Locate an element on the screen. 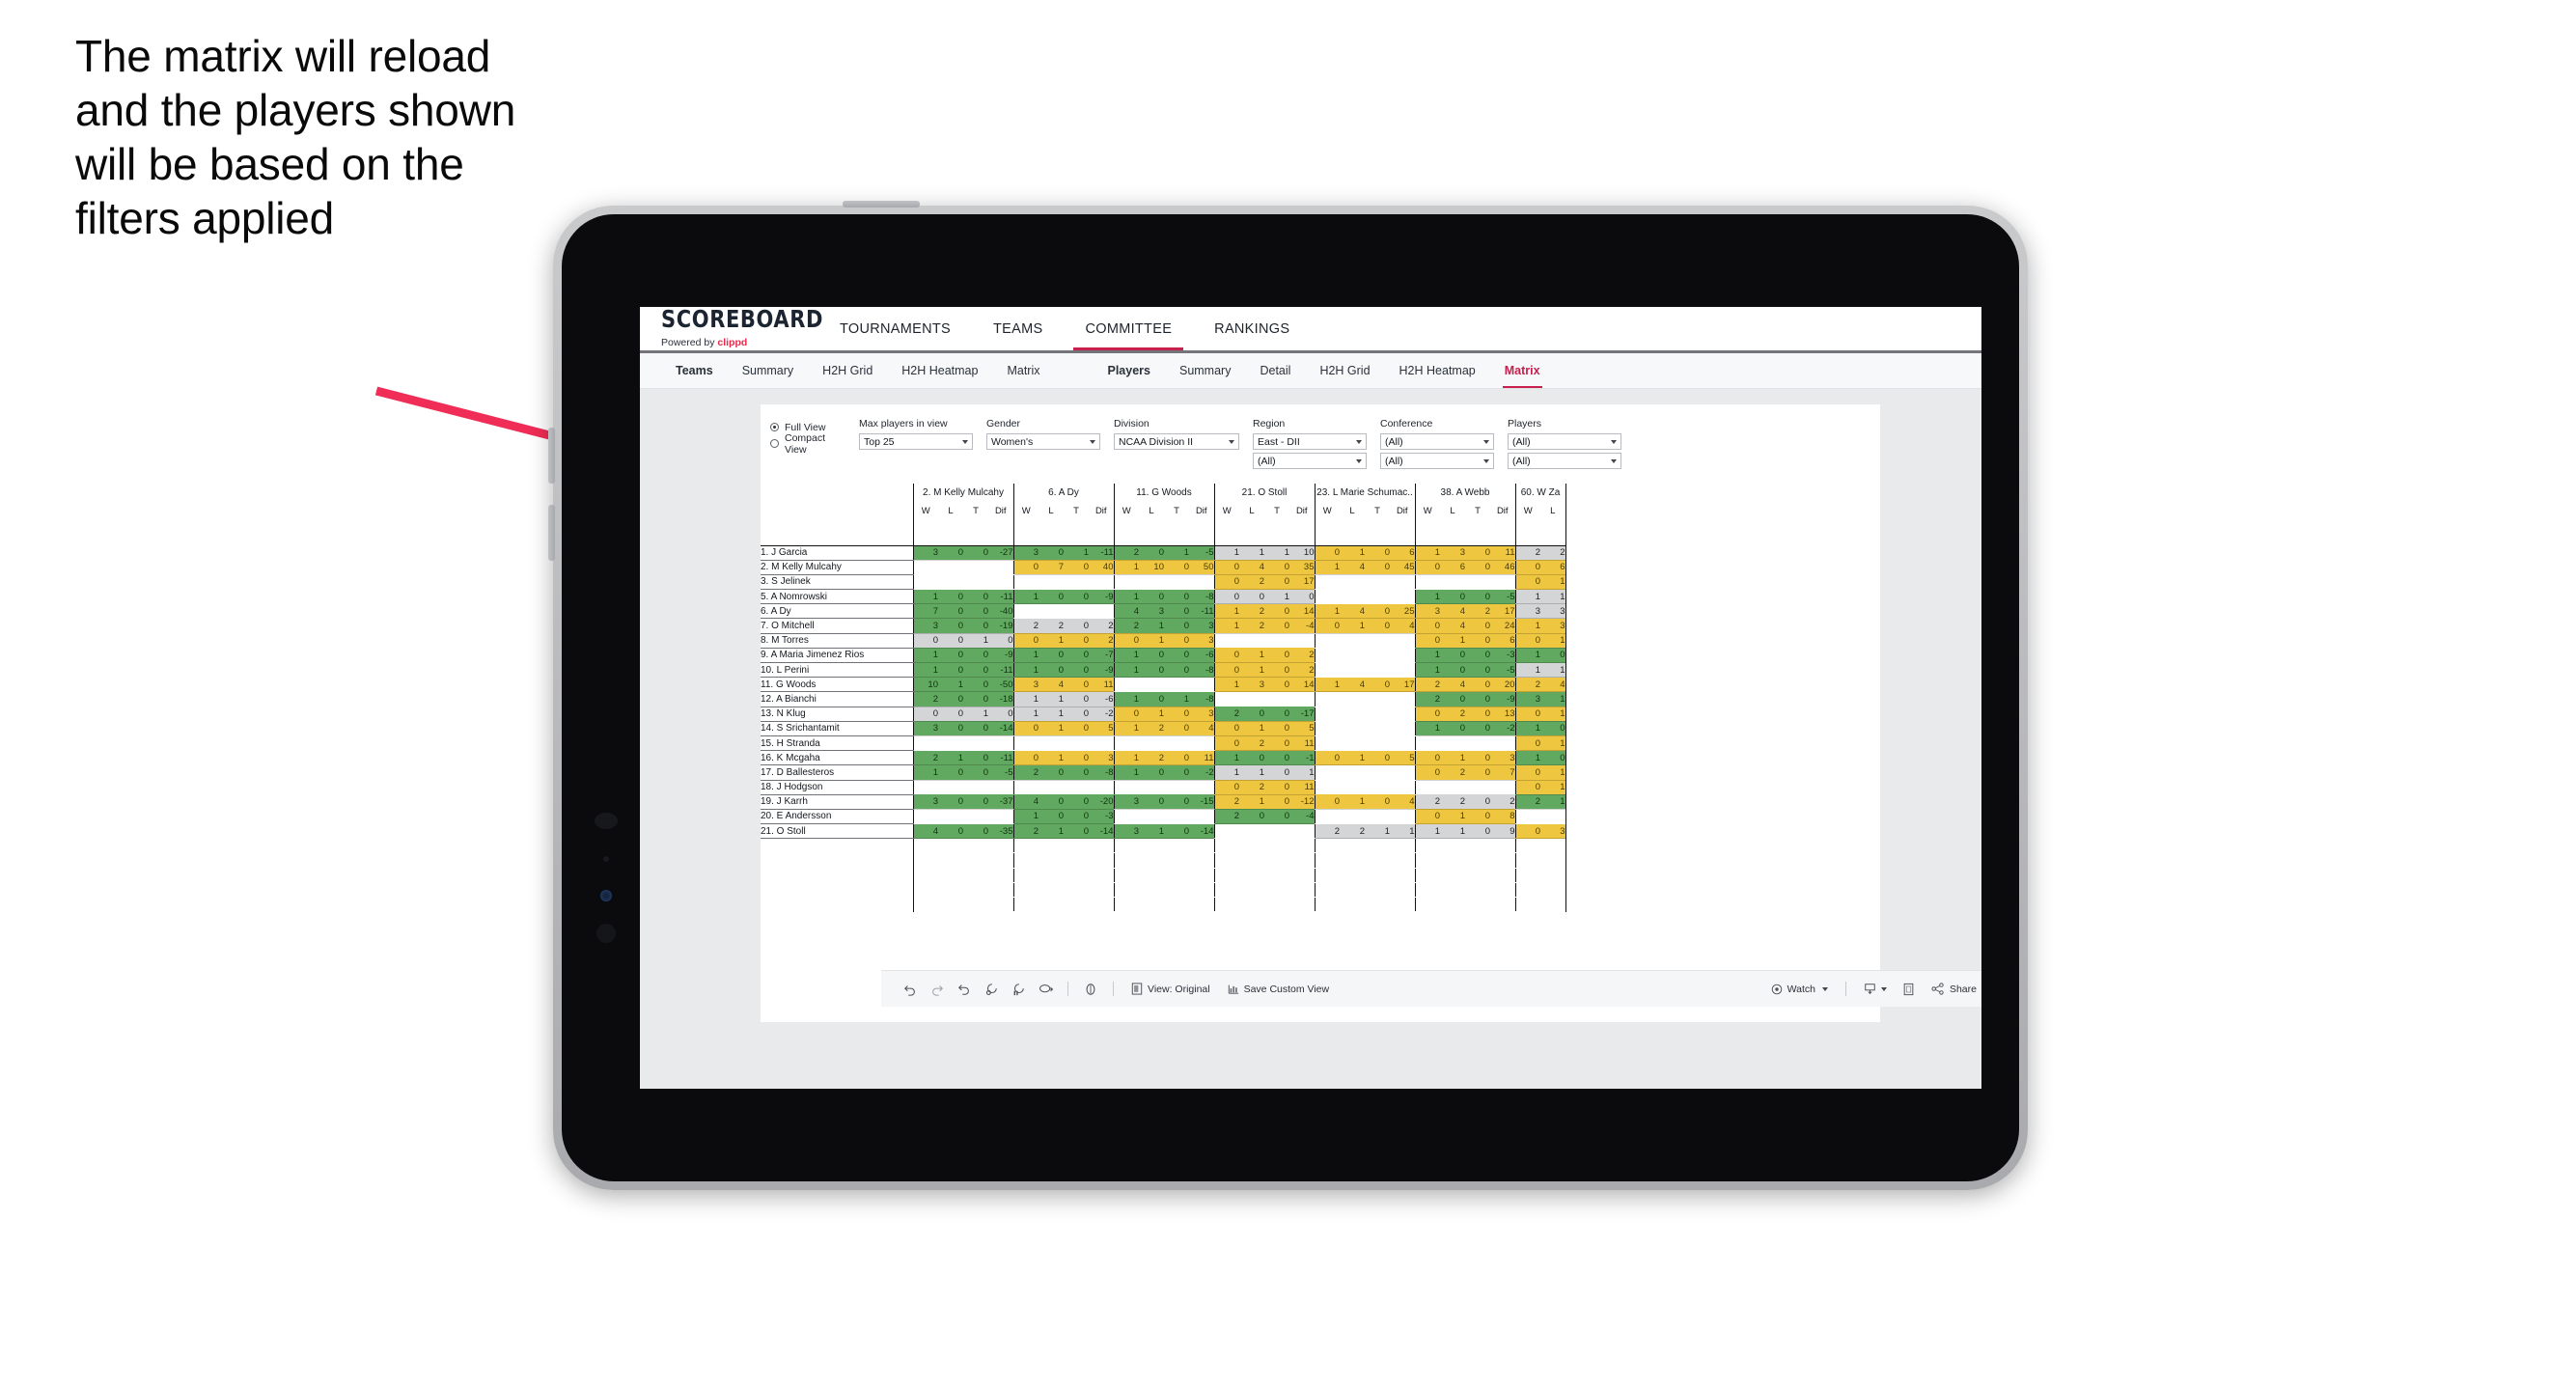 Image resolution: width=2576 pixels, height=1386 pixels. pause-updates-icon is located at coordinates (1018, 989).